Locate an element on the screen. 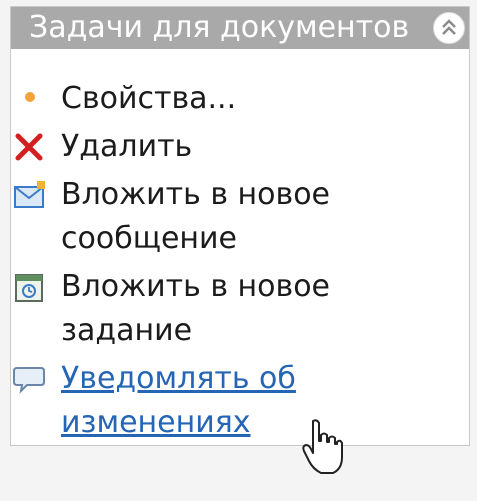 Image resolution: width=477 pixels, height=501 pixels. double-chevron-up-icon is located at coordinates (449, 27).